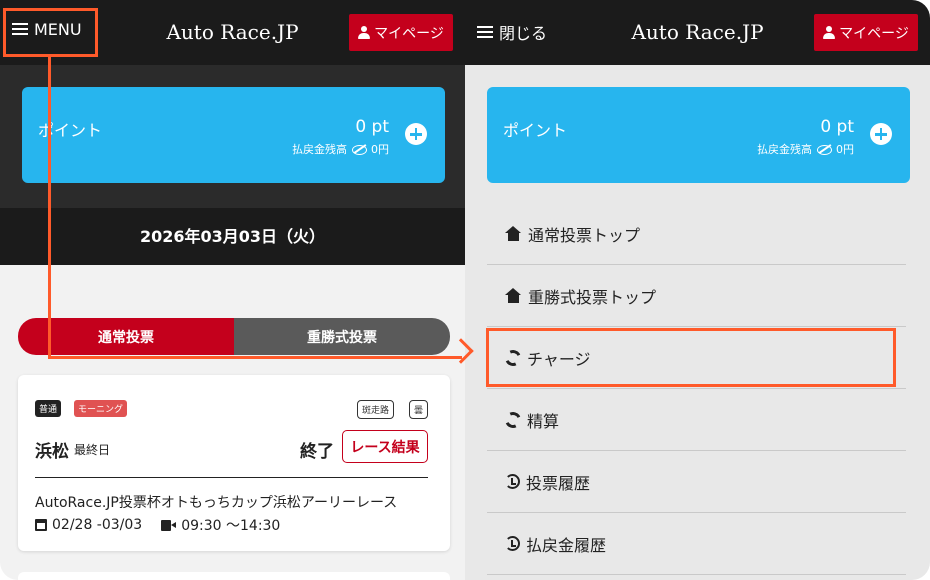  I want to click on race-card, so click(234, 576).